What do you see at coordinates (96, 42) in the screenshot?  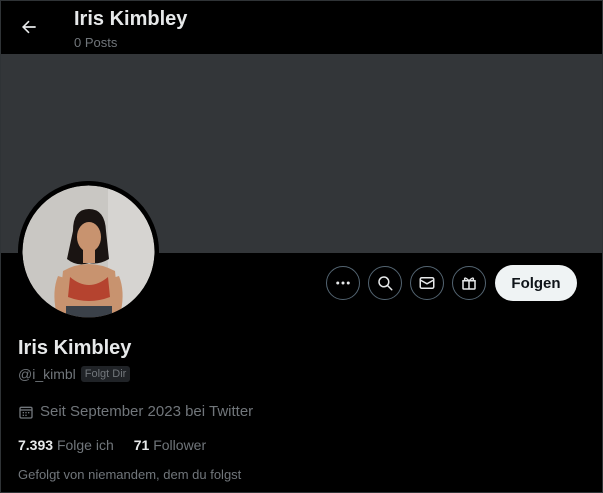 I see `header-post-count: 0 Posts` at bounding box center [96, 42].